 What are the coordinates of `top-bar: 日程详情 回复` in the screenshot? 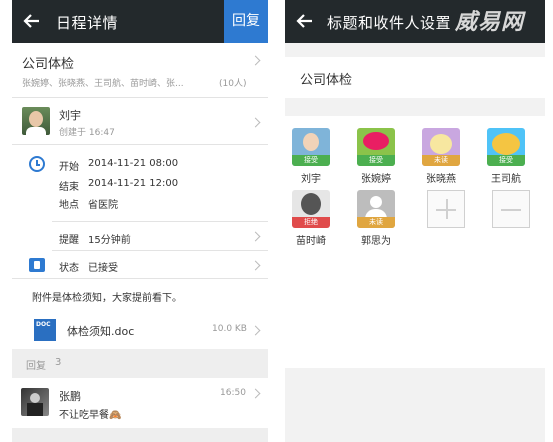 It's located at (140, 21).